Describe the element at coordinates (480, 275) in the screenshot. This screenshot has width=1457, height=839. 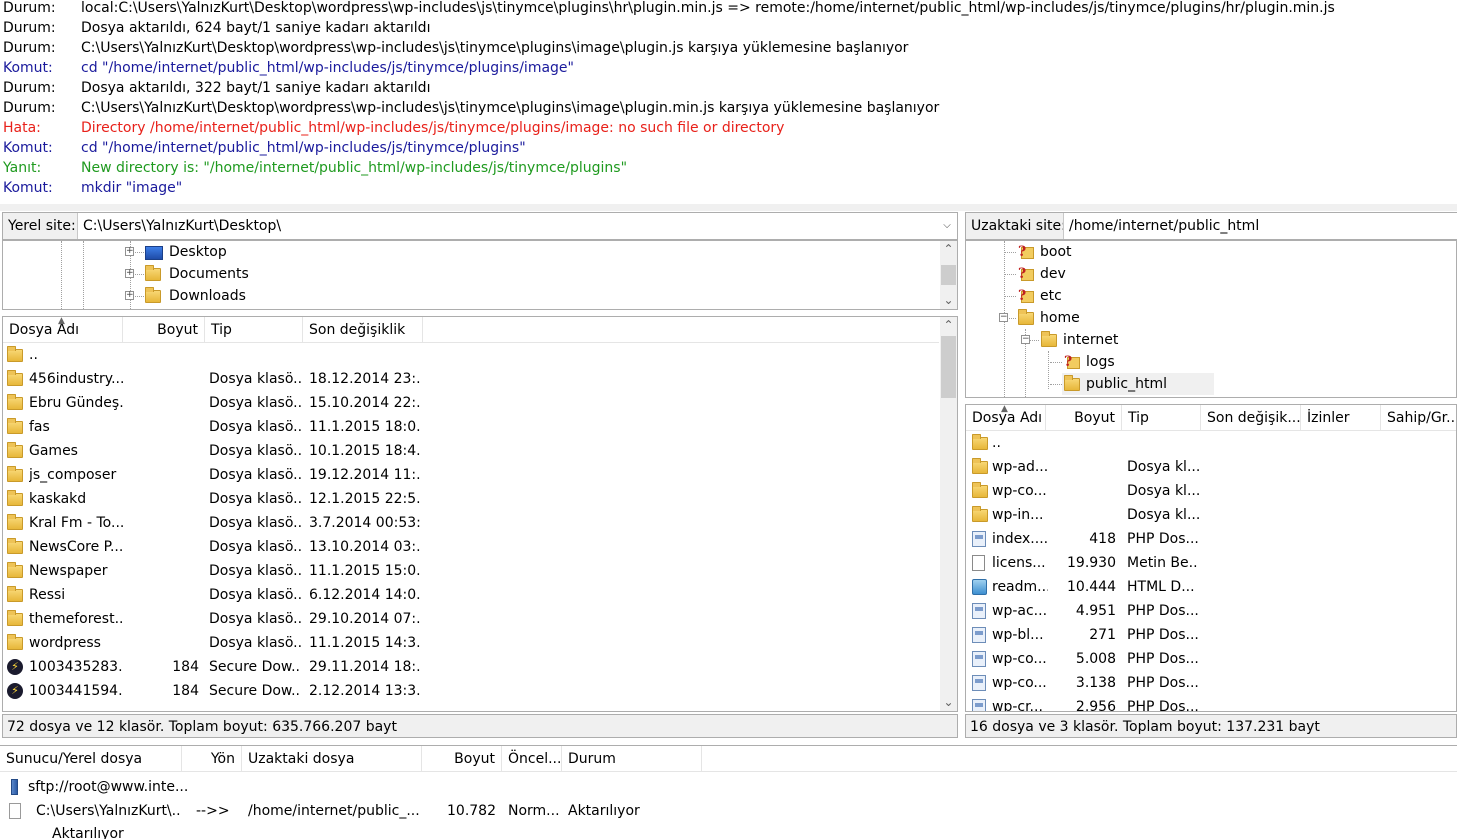
I see `local-dir-tree: + Desktop + Documents + Downloads ⌃ ⌄` at that location.